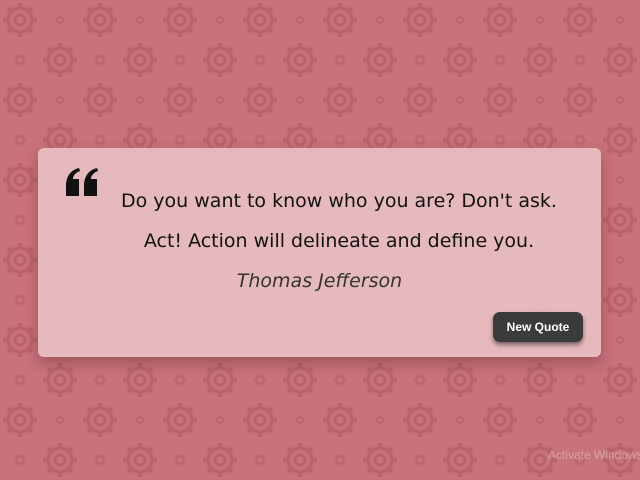 Image resolution: width=640 pixels, height=480 pixels. I want to click on activation-watermark: Activate Windows, so click(594, 455).